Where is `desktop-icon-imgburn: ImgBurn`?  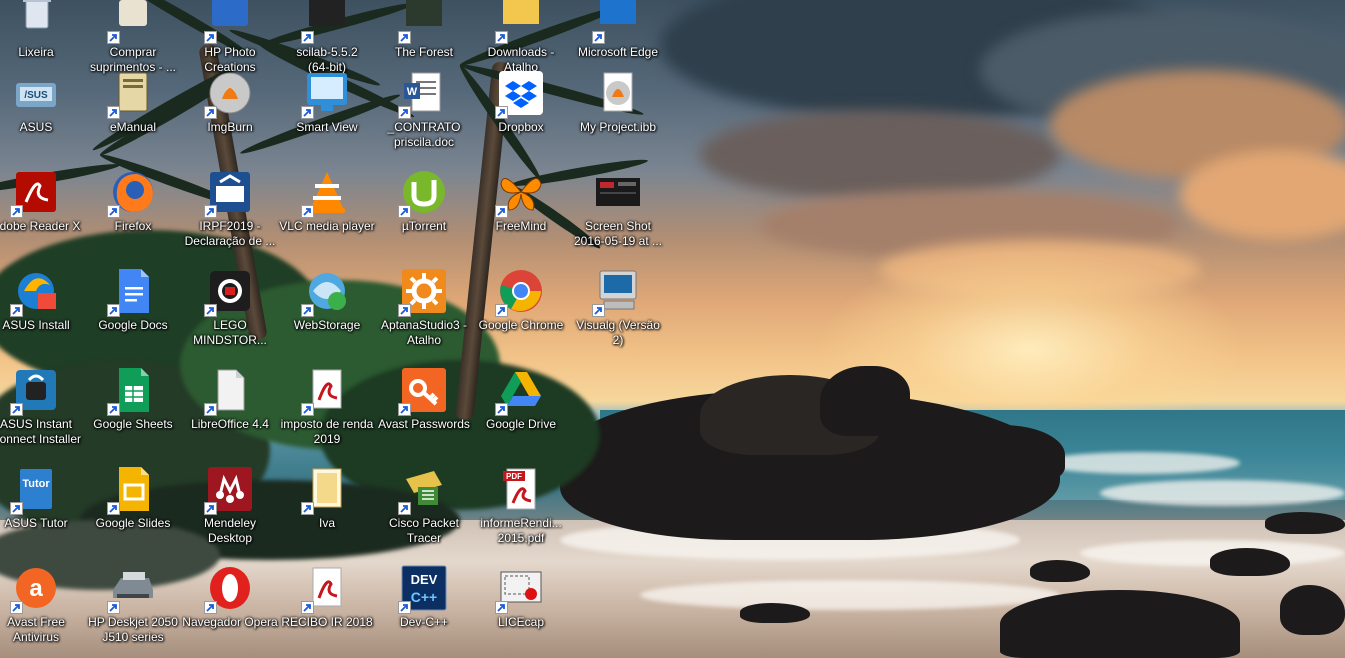
desktop-icon-imgburn: ImgBurn is located at coordinates (230, 112).